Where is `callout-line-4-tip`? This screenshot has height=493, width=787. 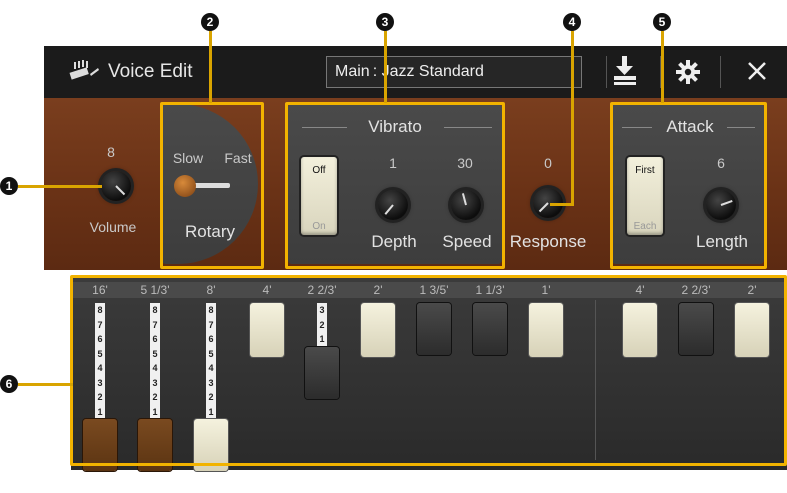
callout-line-4-tip is located at coordinates (562, 204).